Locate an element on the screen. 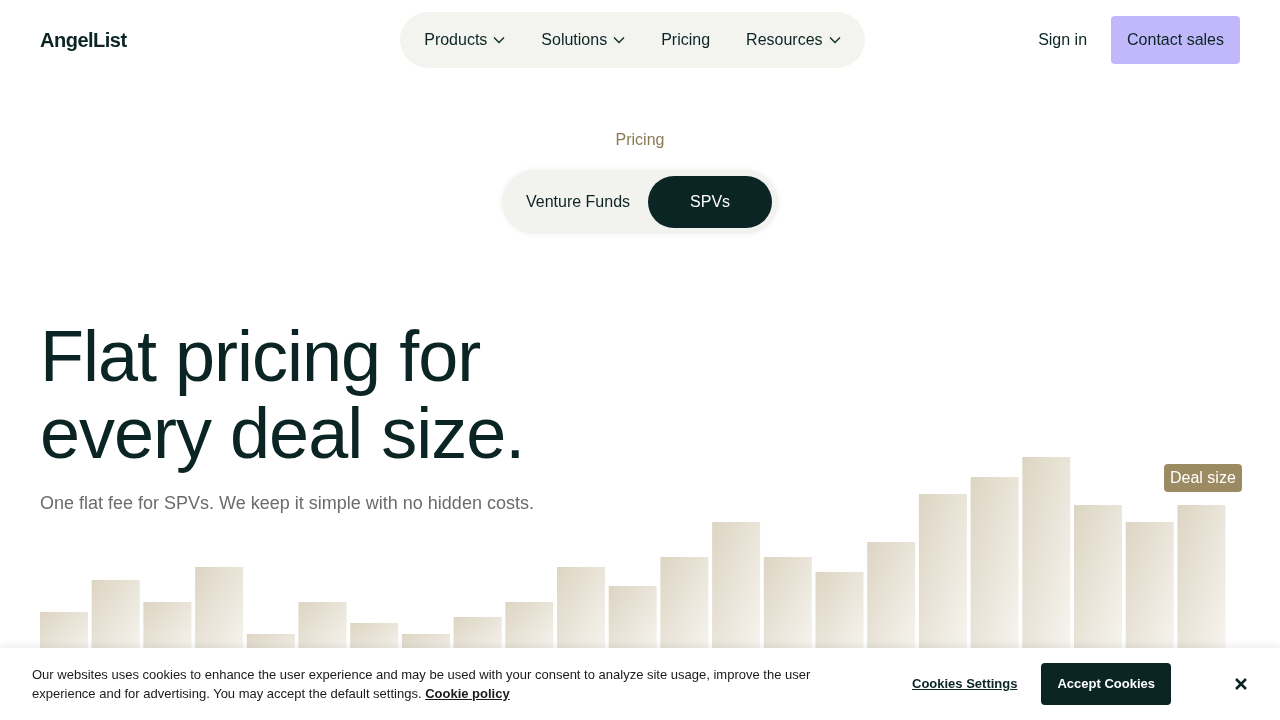  sign-in-link: Sign in is located at coordinates (1063, 40).